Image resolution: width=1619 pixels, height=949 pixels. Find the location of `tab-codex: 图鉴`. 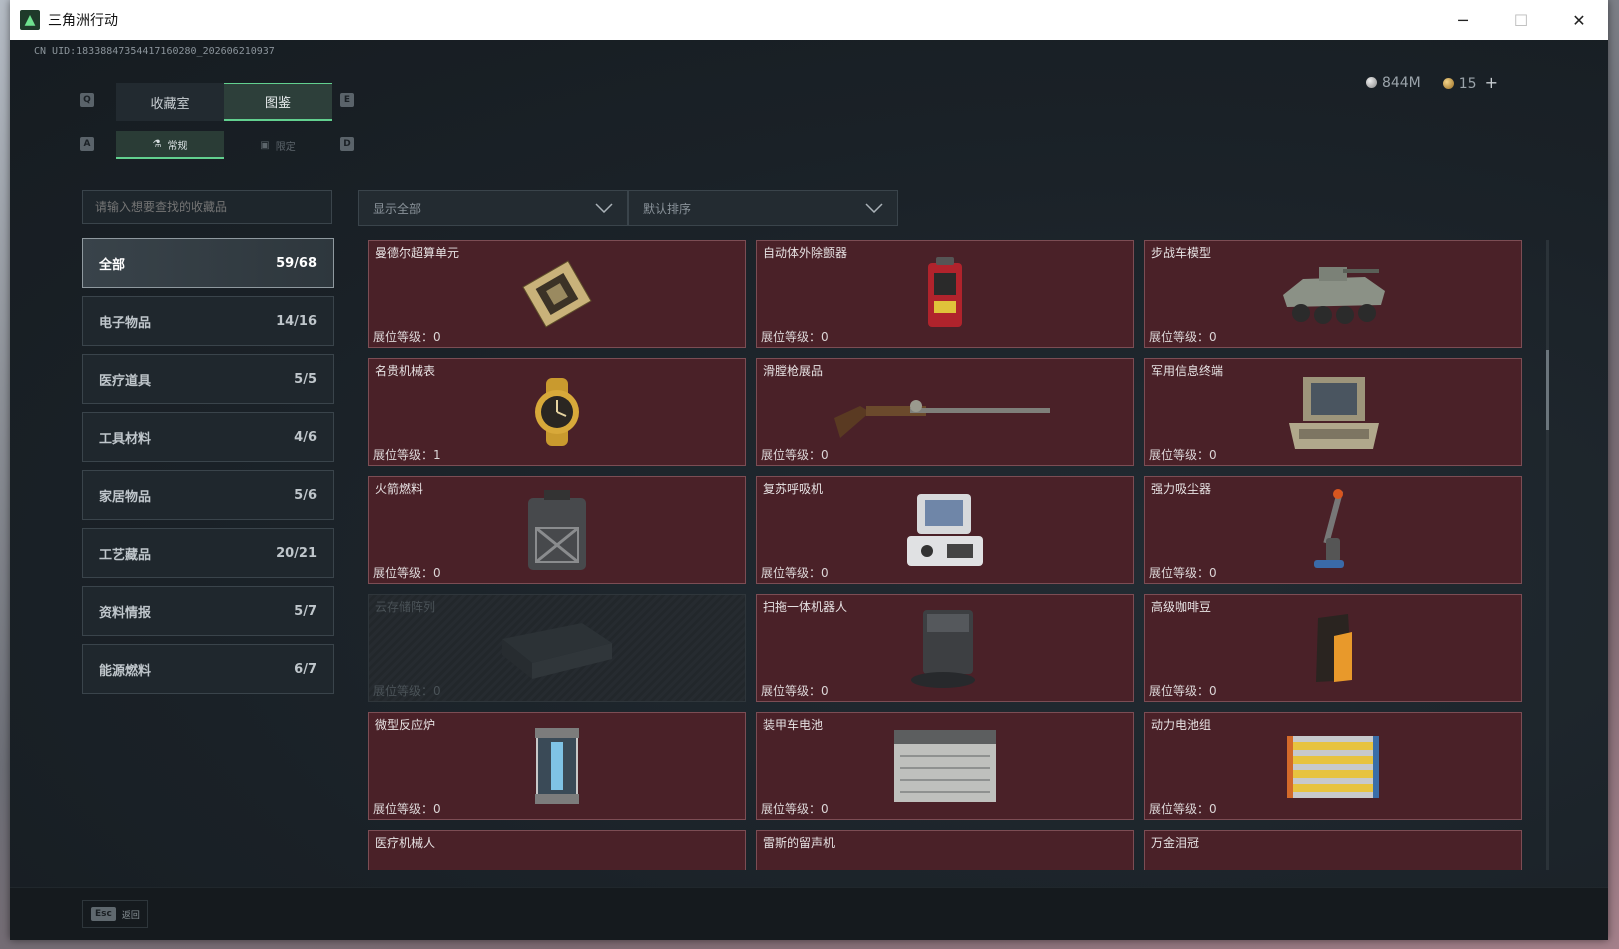

tab-codex: 图鉴 is located at coordinates (278, 102).